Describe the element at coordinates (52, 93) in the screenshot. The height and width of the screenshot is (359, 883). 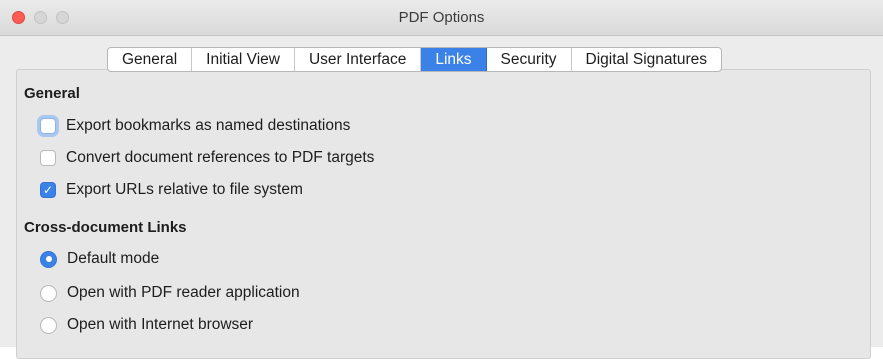
I see `general-section-heading: General` at that location.